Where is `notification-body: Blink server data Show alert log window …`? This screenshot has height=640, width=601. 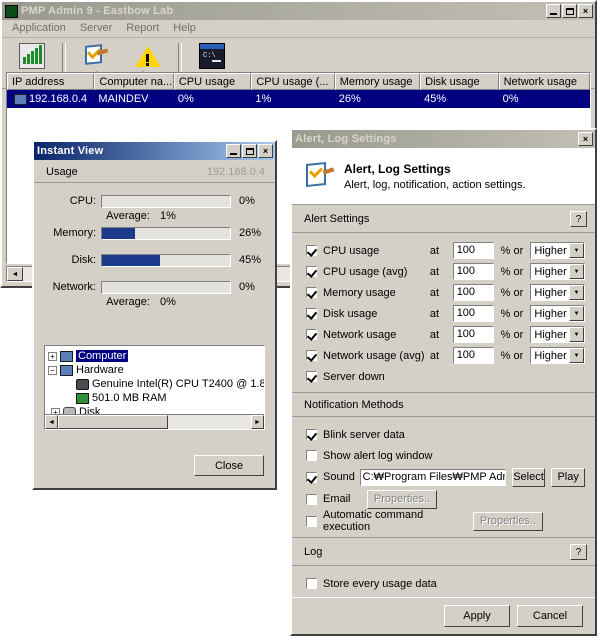 notification-body: Blink server data Show alert log window … is located at coordinates (443, 477).